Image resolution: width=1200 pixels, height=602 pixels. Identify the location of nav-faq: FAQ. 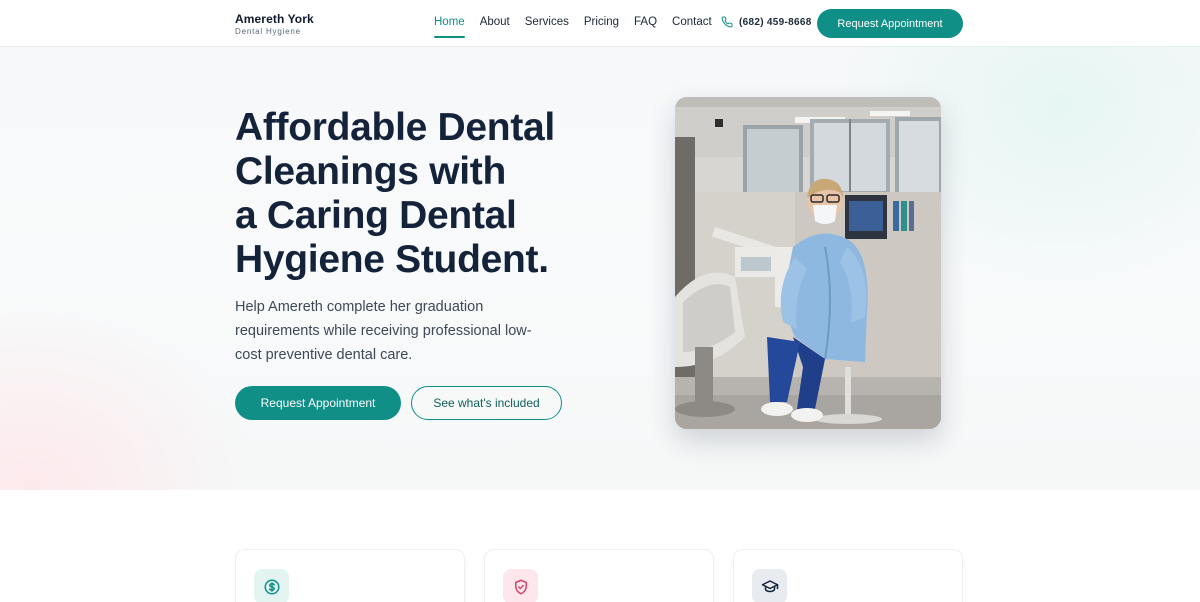
(645, 25).